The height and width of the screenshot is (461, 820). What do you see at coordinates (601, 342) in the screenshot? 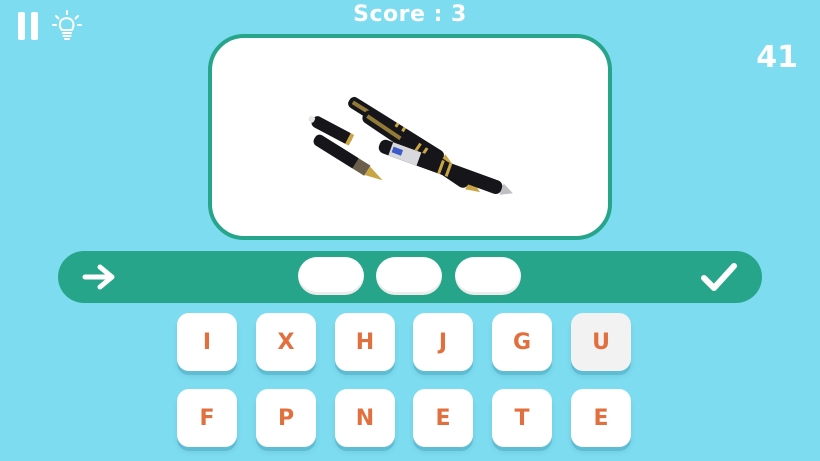
I see `letter-key: U` at bounding box center [601, 342].